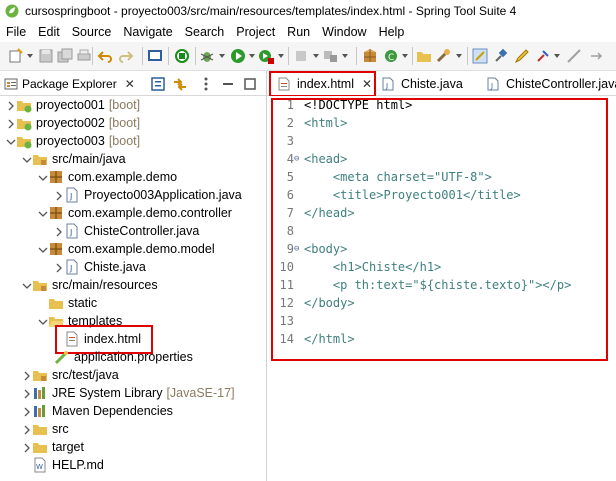 This screenshot has height=481, width=616. What do you see at coordinates (105, 56) in the screenshot?
I see `undo-icon` at bounding box center [105, 56].